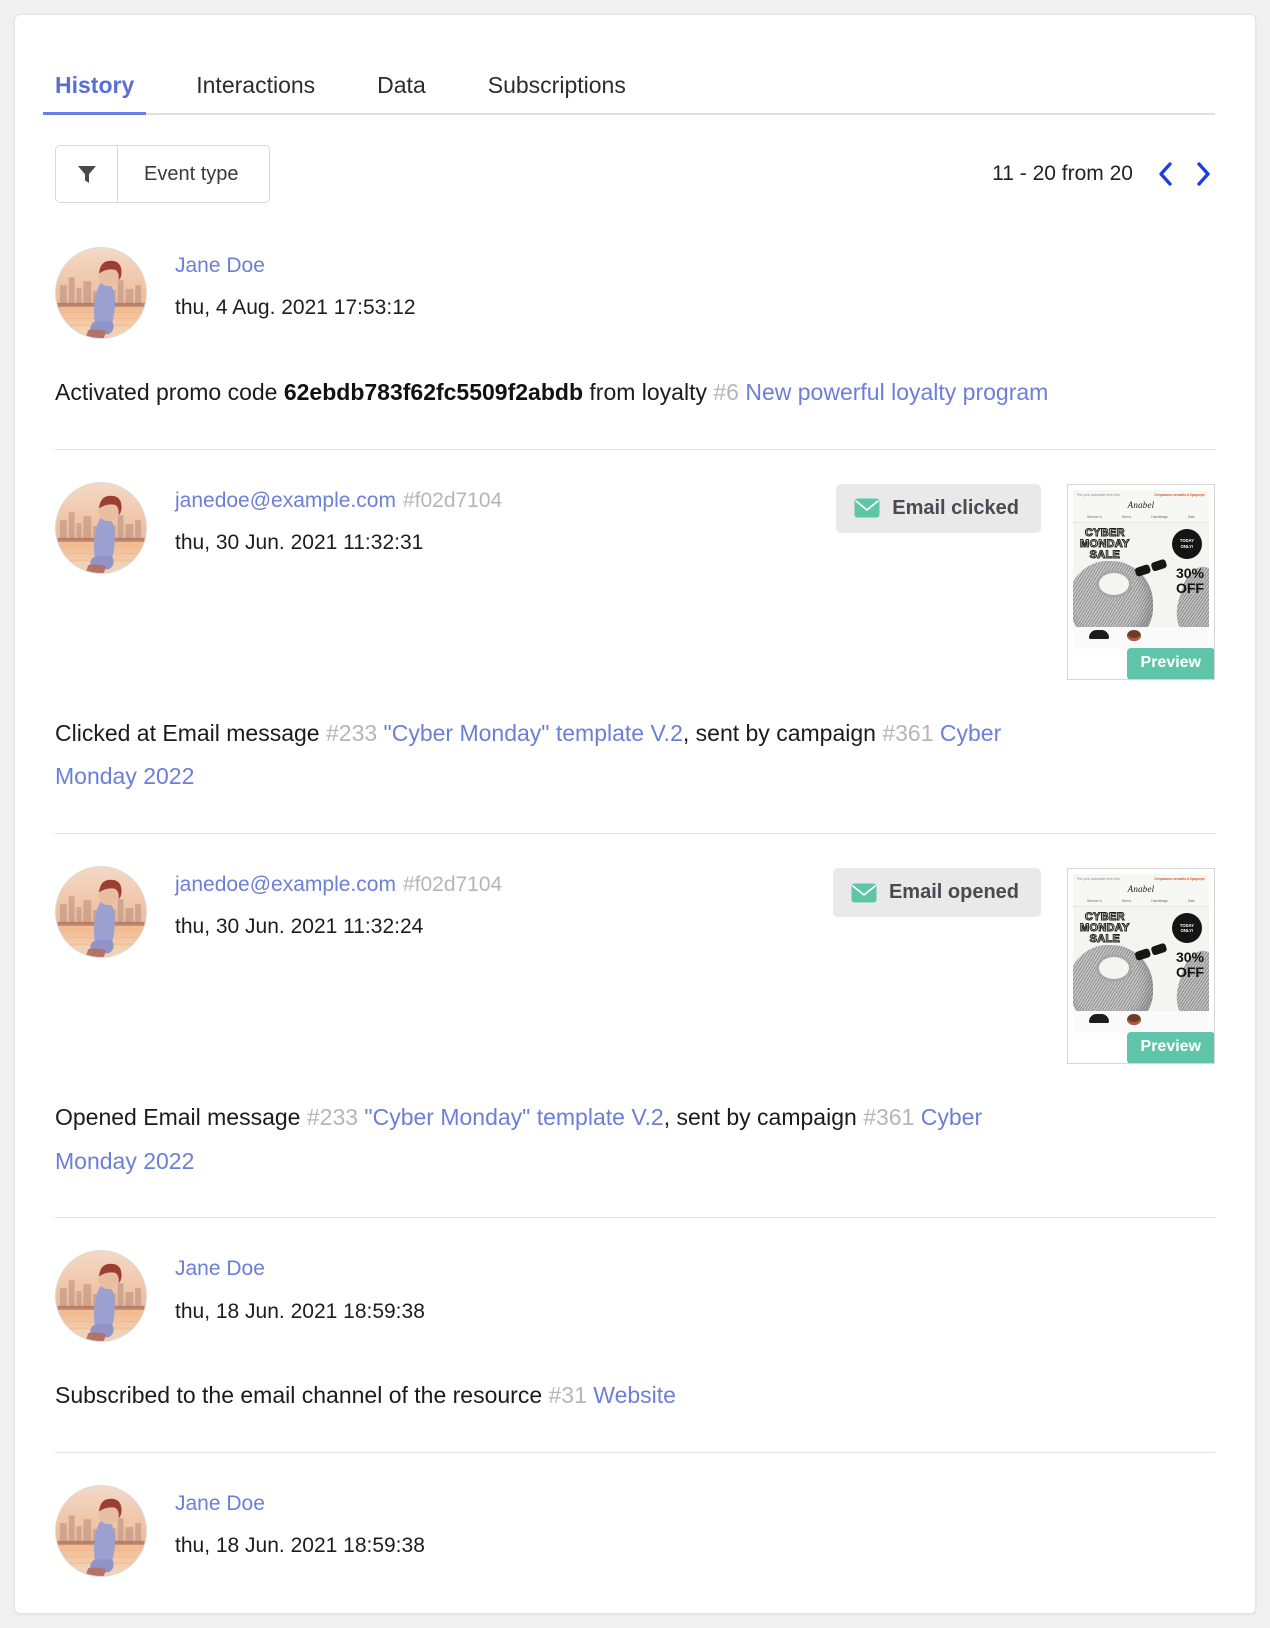  Describe the element at coordinates (953, 892) in the screenshot. I see `status-badge-label: Email opened` at that location.